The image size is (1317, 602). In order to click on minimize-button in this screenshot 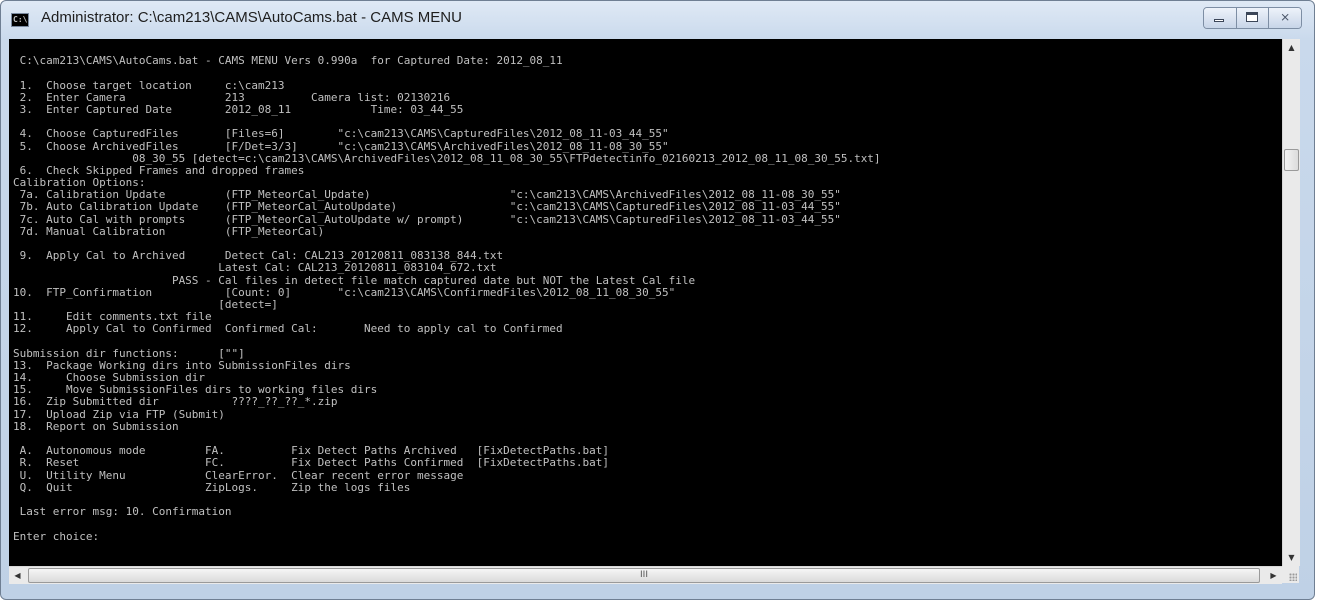, I will do `click(1220, 18)`.